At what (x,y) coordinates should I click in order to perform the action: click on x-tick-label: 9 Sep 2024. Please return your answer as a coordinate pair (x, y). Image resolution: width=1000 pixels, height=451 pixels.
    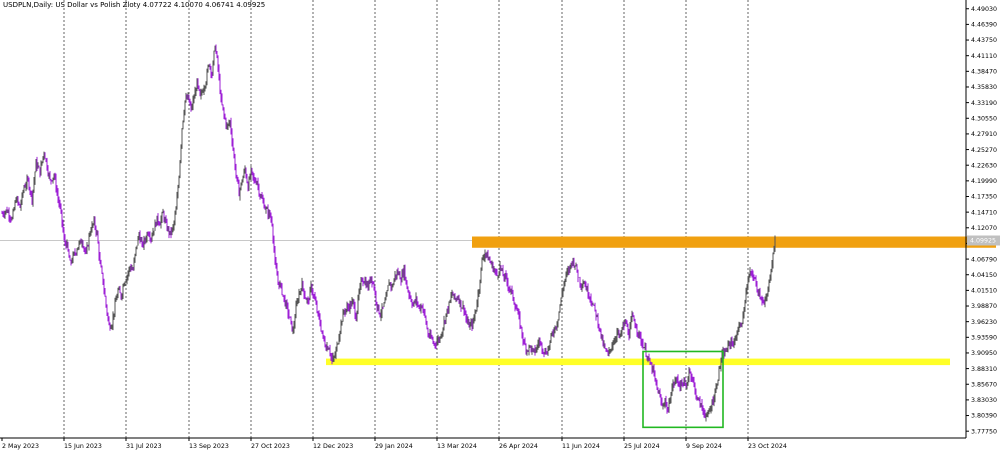
    Looking at the image, I should click on (704, 446).